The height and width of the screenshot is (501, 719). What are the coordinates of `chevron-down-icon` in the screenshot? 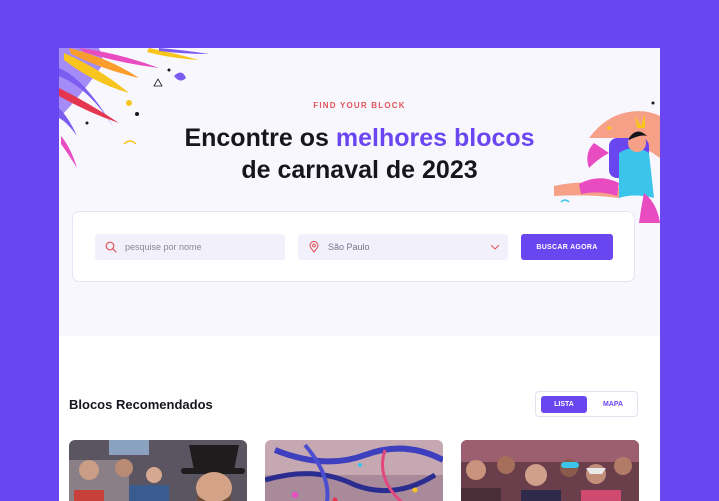 It's located at (495, 247).